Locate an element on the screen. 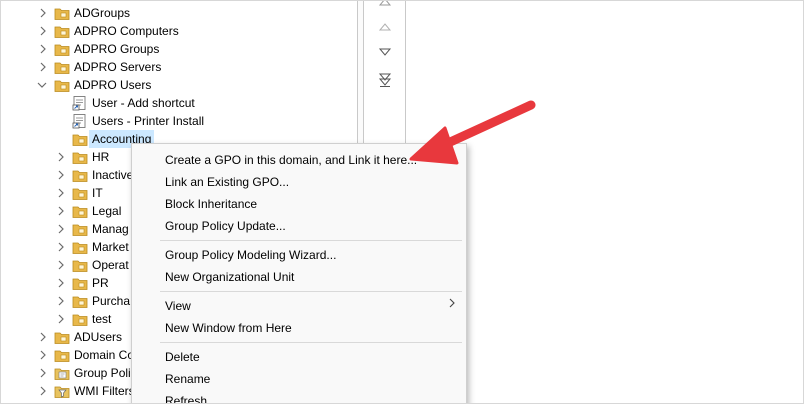  annotation-arrow-icon is located at coordinates (472, 132).